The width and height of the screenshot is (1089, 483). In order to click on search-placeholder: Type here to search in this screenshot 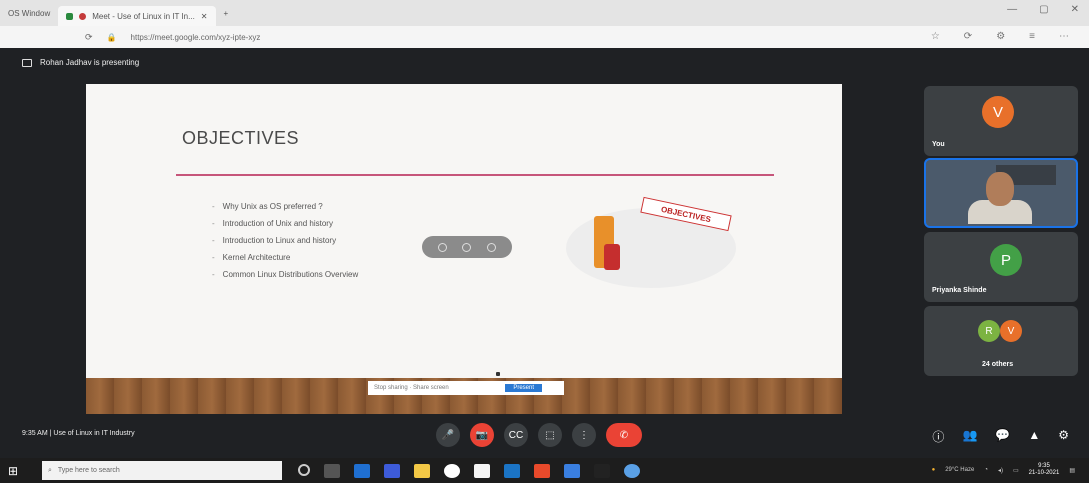, I will do `click(88, 470)`.